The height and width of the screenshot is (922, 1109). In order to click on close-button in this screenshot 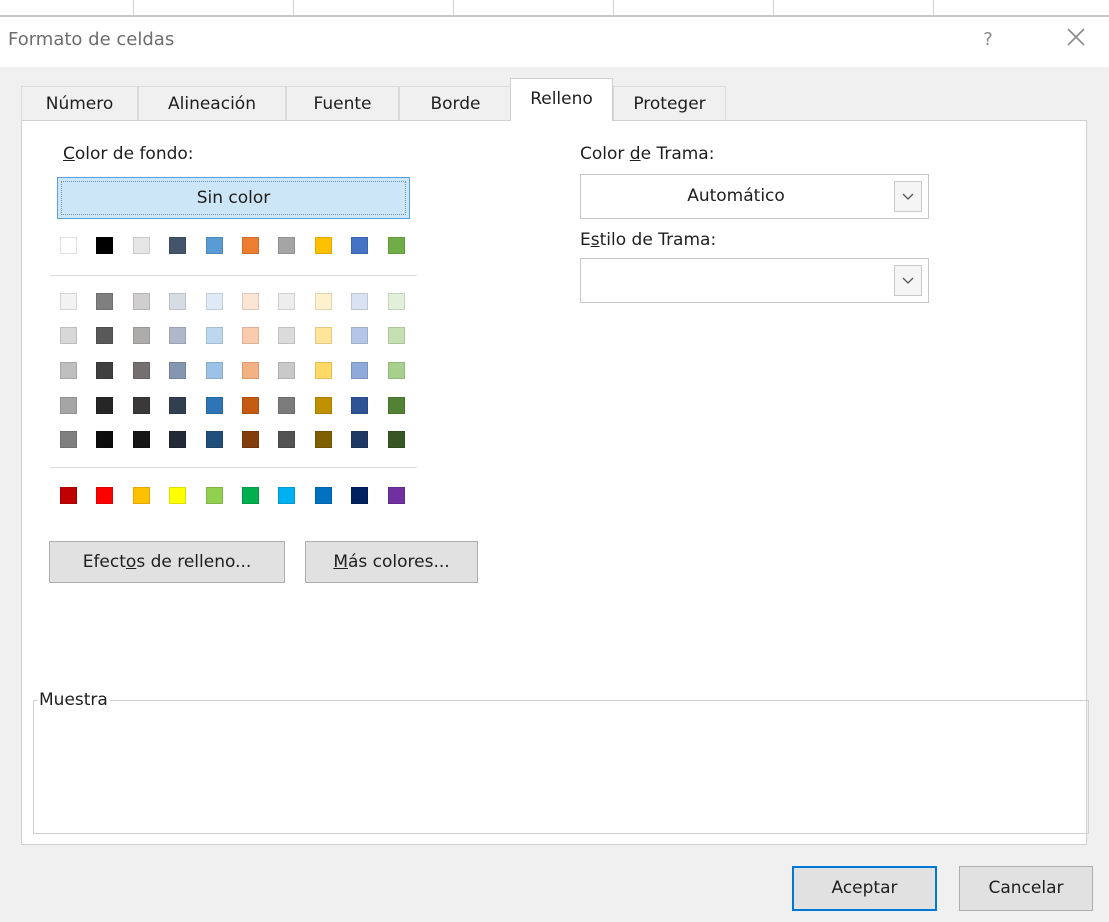, I will do `click(1076, 40)`.